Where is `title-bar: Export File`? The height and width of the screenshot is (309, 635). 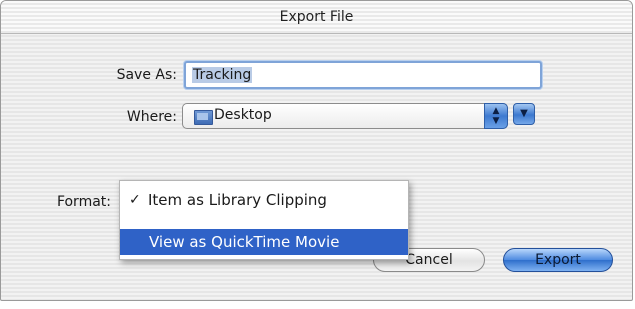
title-bar: Export File is located at coordinates (316, 17).